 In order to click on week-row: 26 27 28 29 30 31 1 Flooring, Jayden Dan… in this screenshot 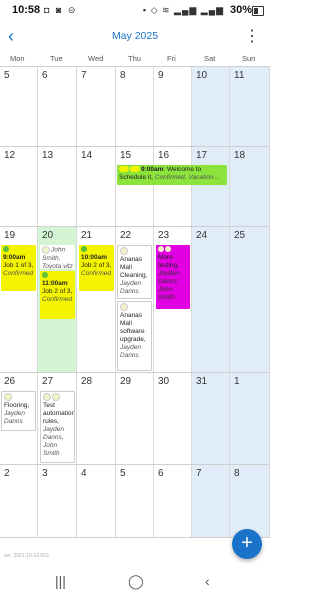, I will do `click(135, 418)`.